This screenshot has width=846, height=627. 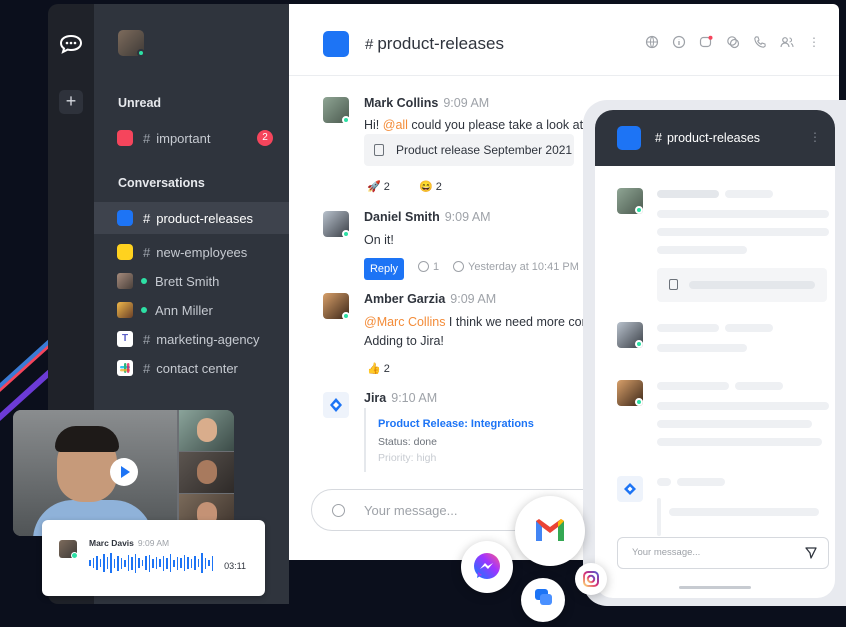 What do you see at coordinates (487, 567) in the screenshot?
I see `messenger-icon` at bounding box center [487, 567].